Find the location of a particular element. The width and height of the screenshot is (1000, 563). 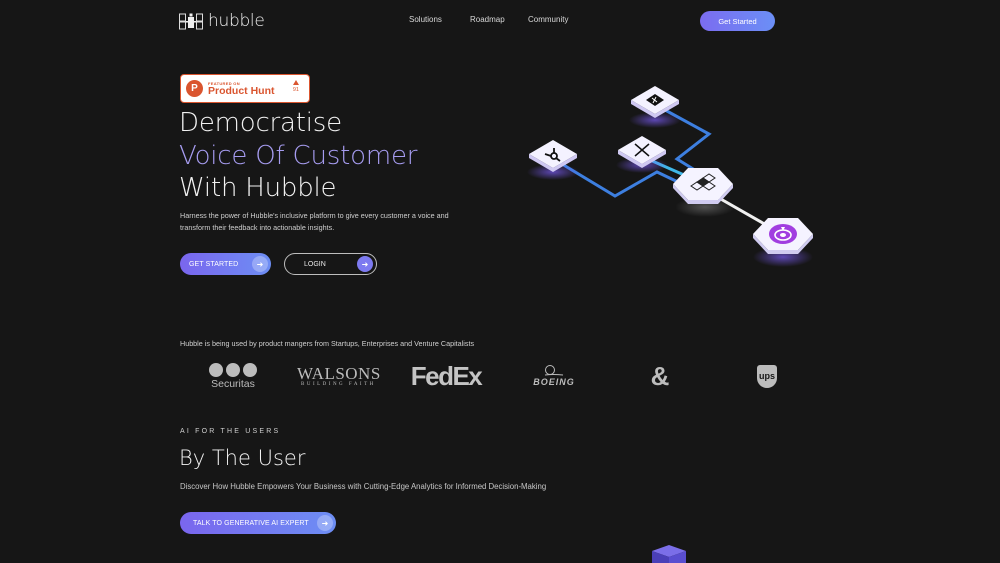

client-logo-walsons: WALSONS BUILDING FAITH is located at coordinates (340, 376).